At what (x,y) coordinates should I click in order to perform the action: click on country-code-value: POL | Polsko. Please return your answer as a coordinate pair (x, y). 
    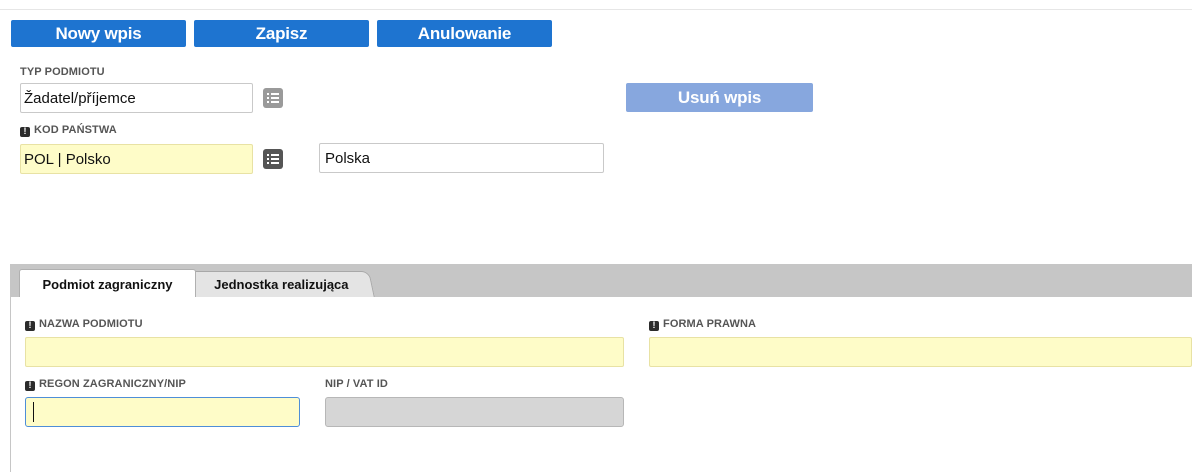
    Looking at the image, I should click on (67, 159).